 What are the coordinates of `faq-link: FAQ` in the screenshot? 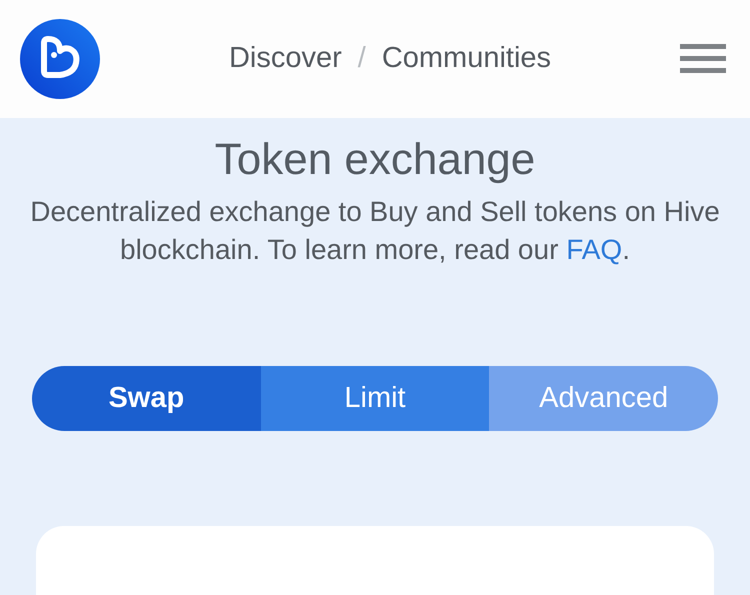 It's located at (594, 249).